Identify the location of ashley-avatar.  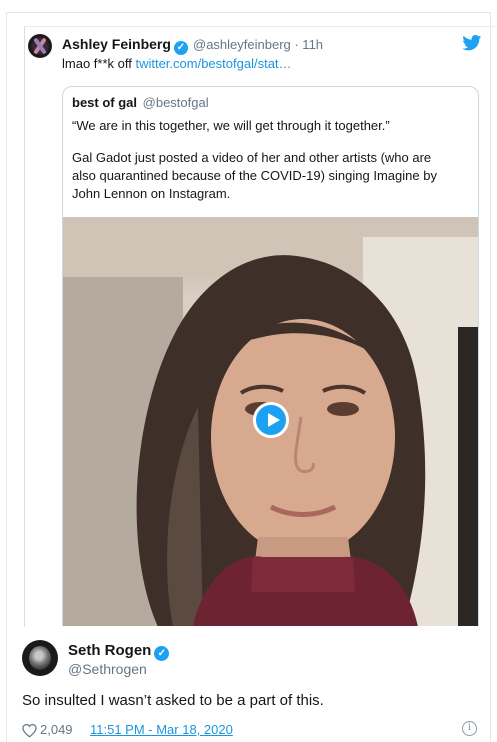
(40, 46).